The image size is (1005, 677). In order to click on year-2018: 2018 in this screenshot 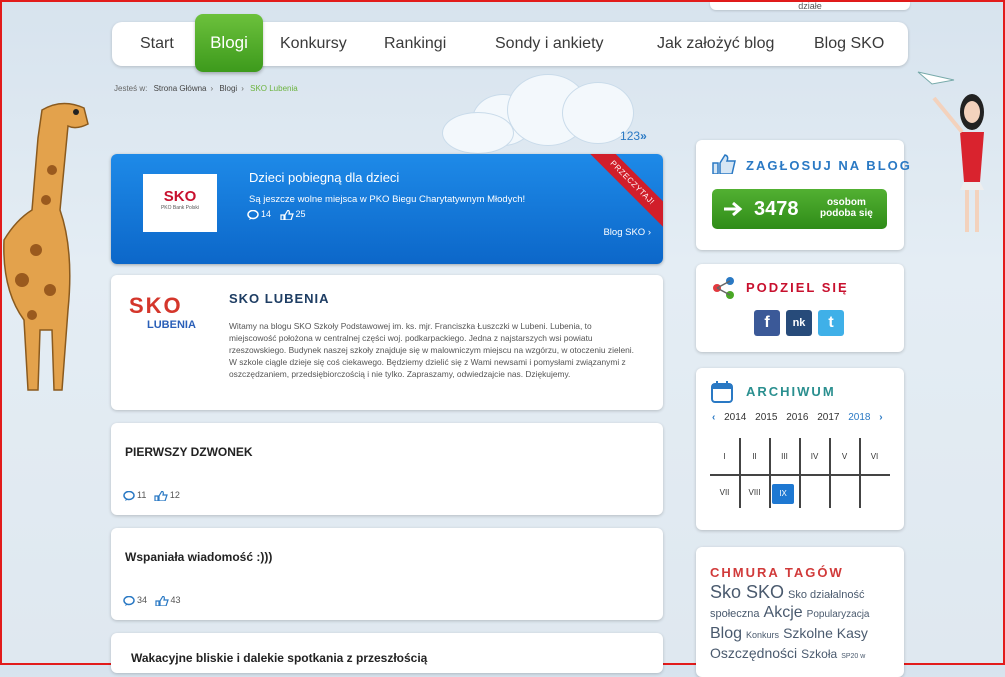, I will do `click(859, 417)`.